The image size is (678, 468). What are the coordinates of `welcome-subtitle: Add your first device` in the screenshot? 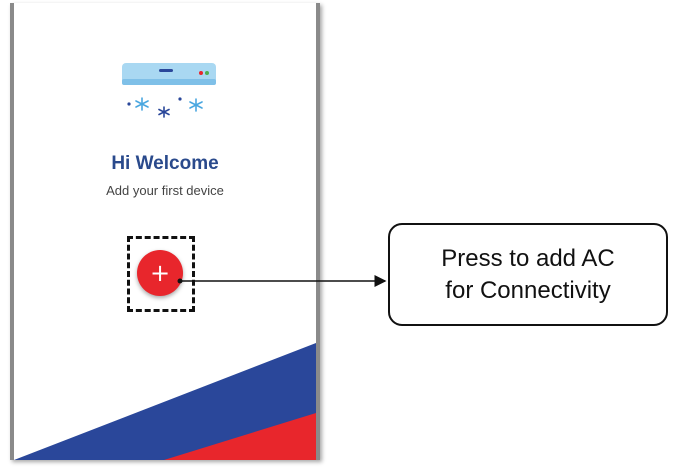 It's located at (165, 190).